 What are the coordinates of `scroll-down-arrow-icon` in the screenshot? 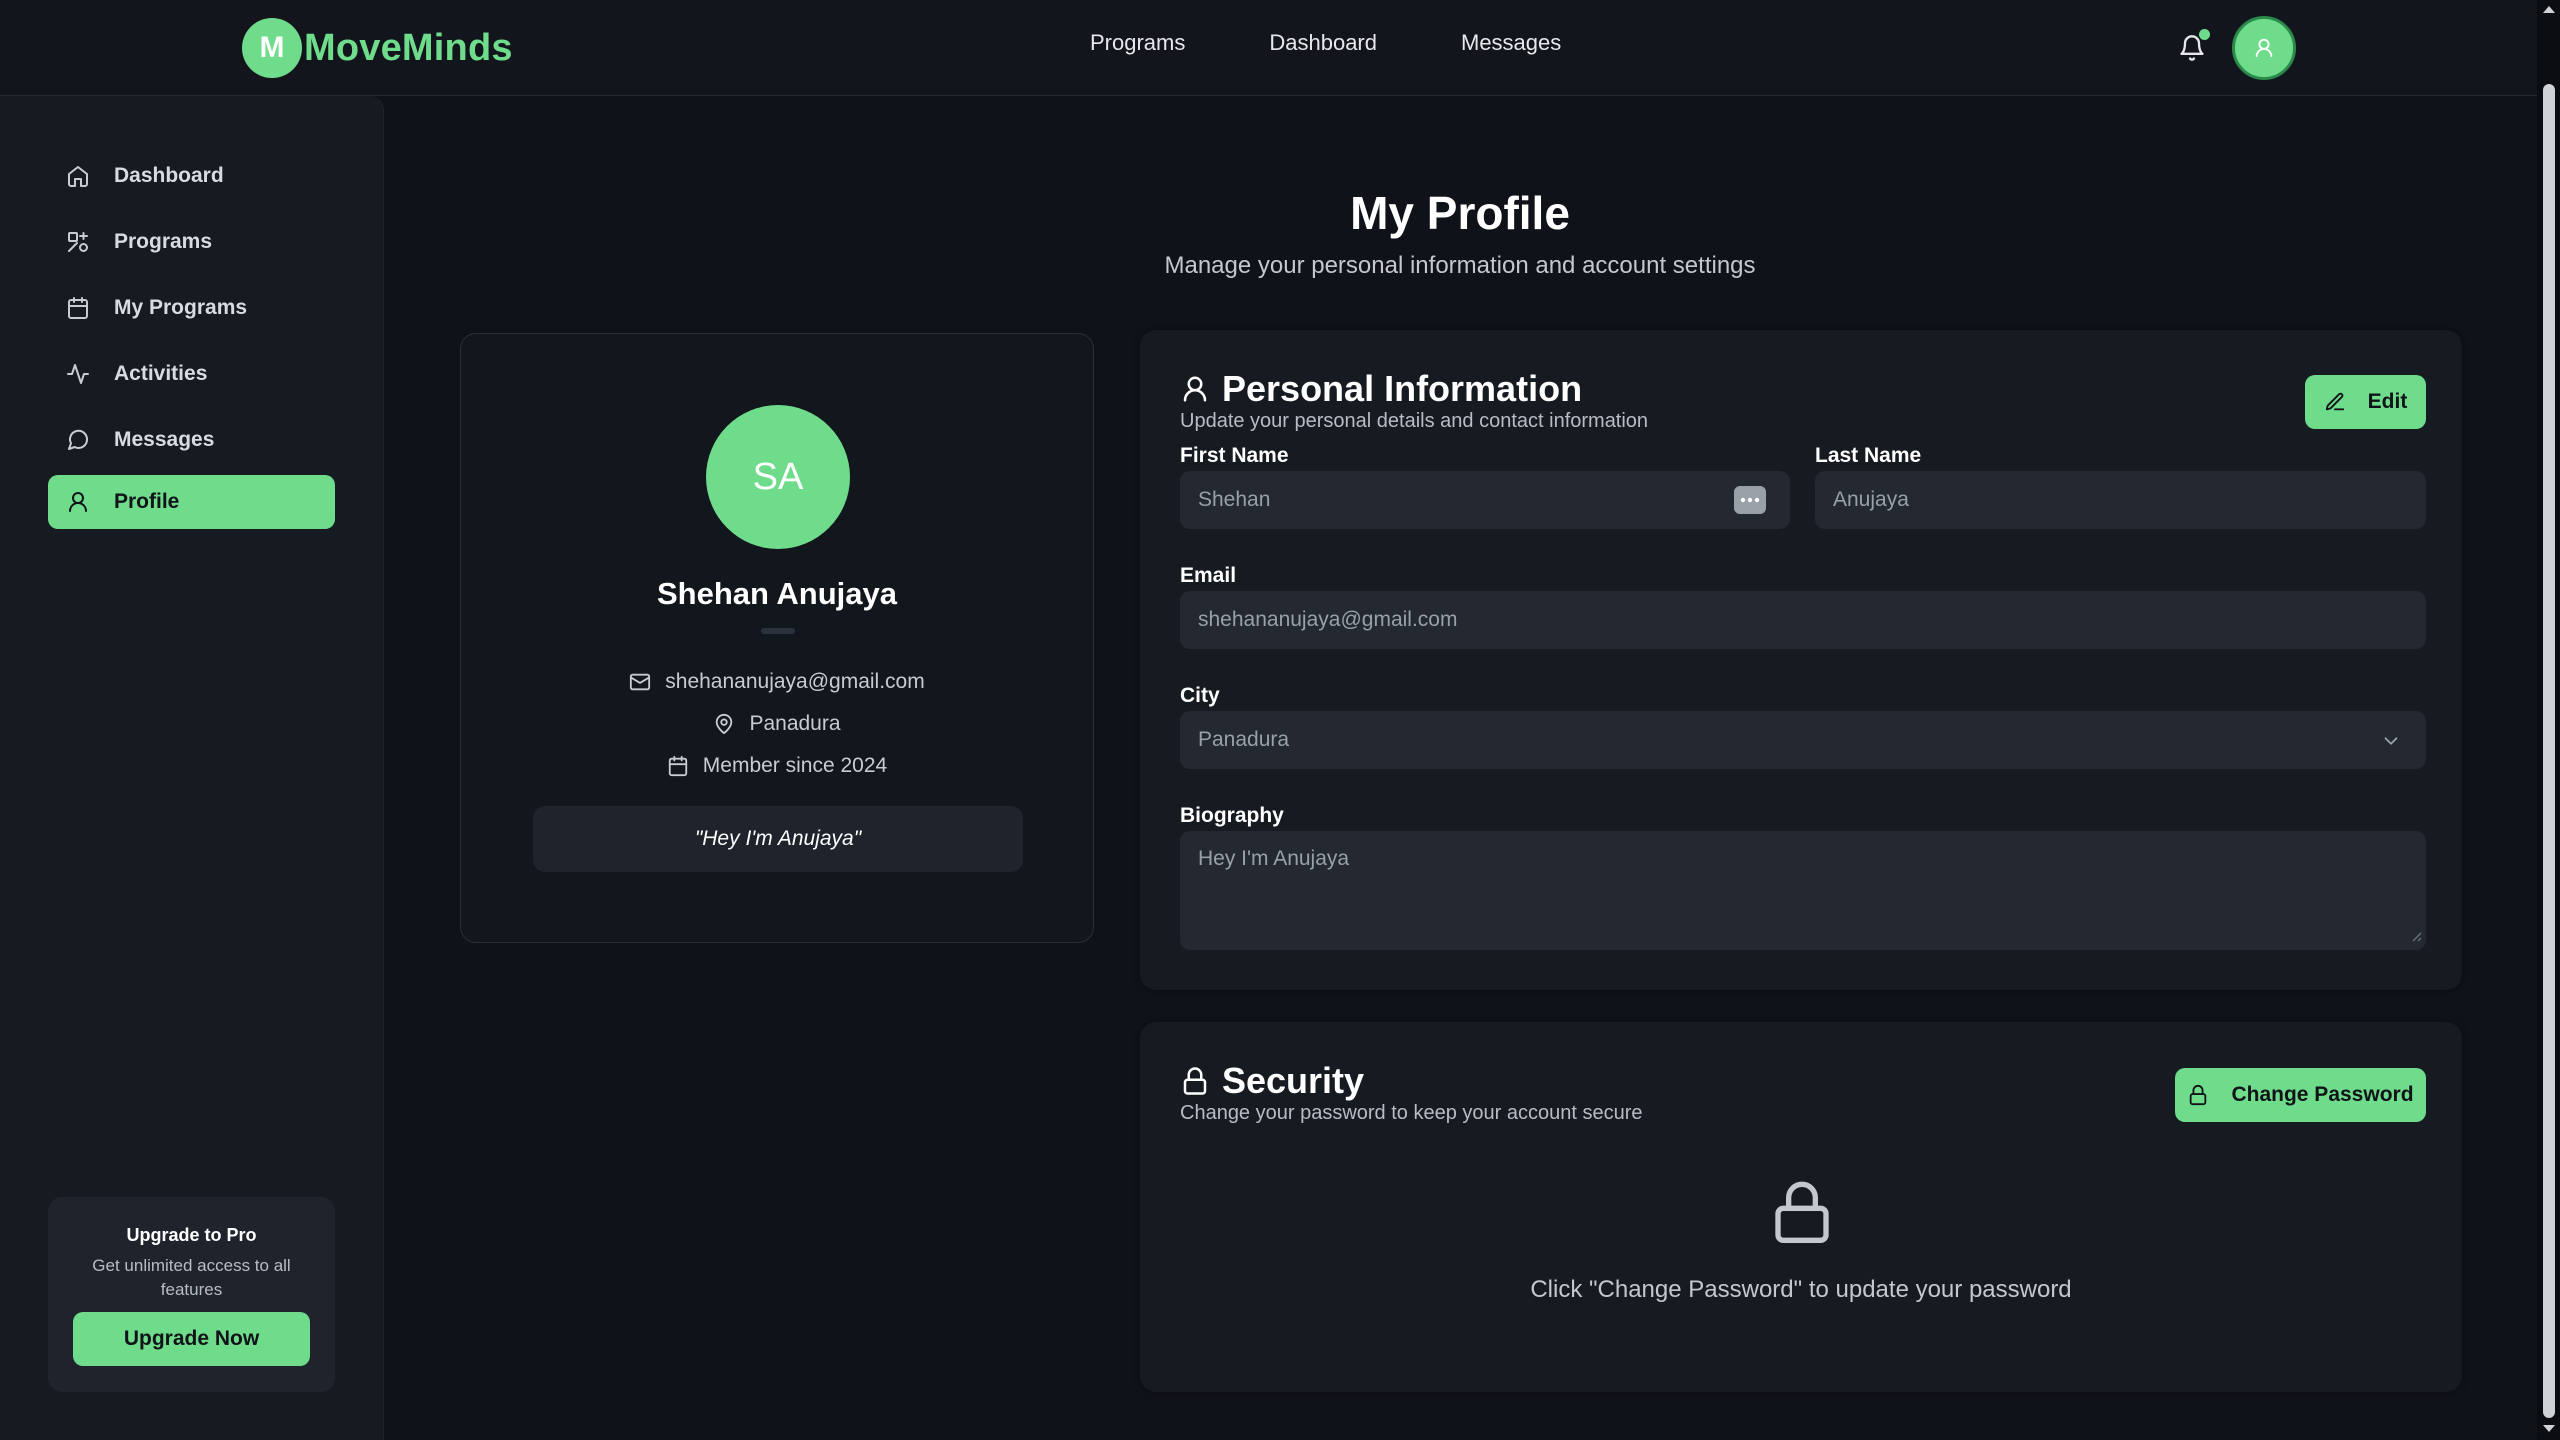 It's located at (2549, 1429).